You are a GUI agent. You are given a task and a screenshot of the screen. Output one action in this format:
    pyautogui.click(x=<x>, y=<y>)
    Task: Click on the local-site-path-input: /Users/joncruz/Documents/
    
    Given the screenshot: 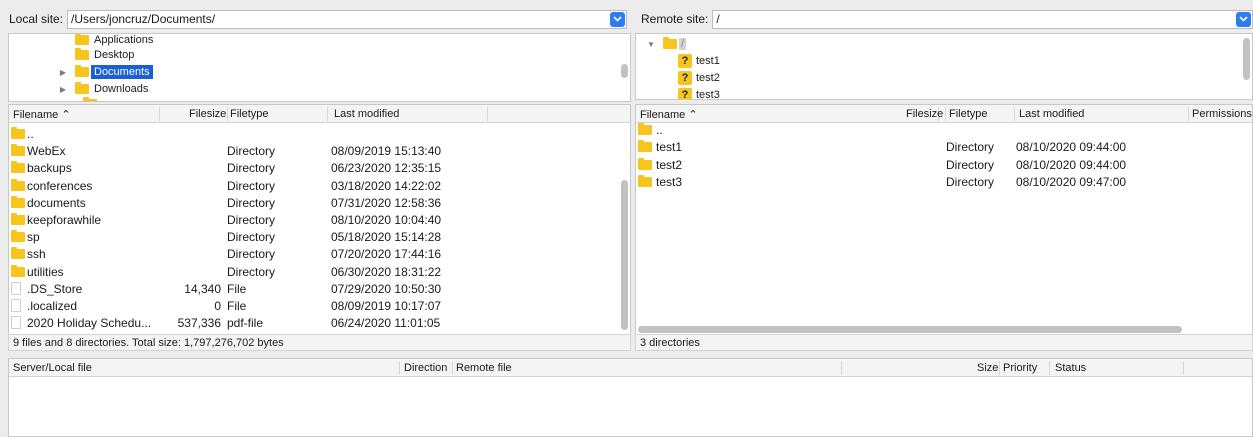 What is the action you would take?
    pyautogui.click(x=347, y=19)
    